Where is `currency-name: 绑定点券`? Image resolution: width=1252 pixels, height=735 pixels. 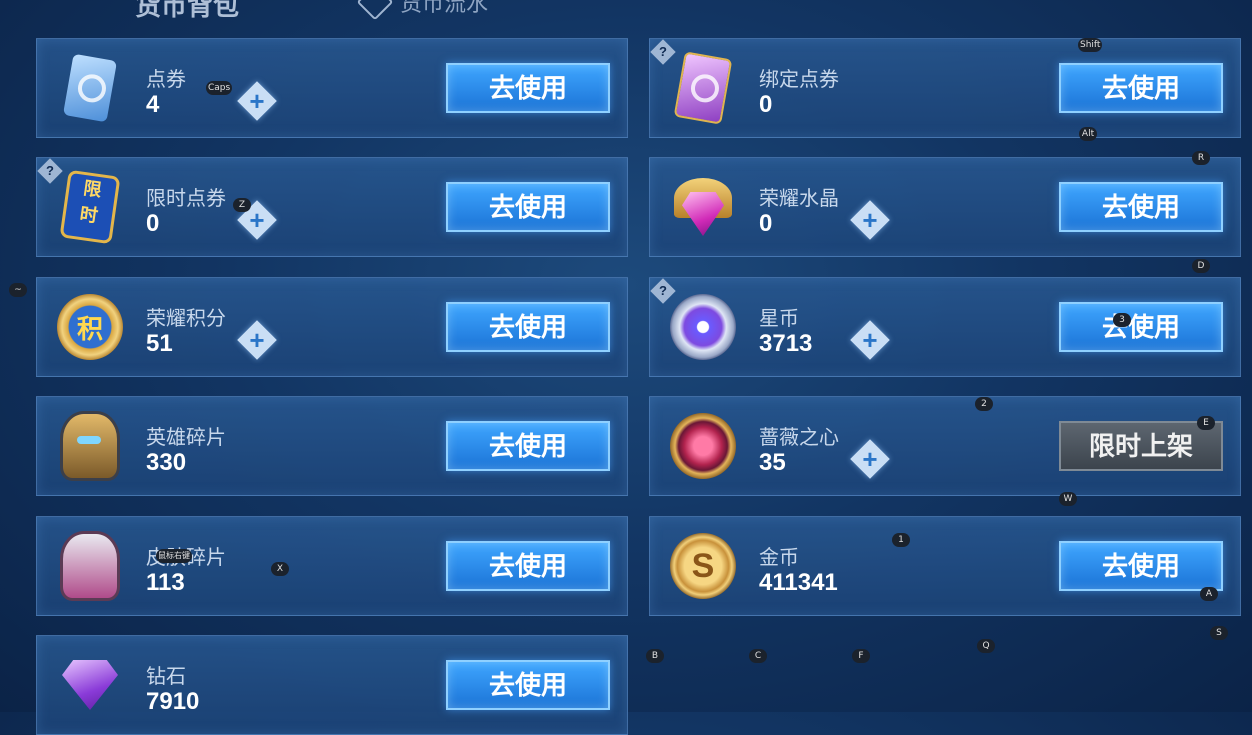
currency-name: 绑定点券 is located at coordinates (799, 80).